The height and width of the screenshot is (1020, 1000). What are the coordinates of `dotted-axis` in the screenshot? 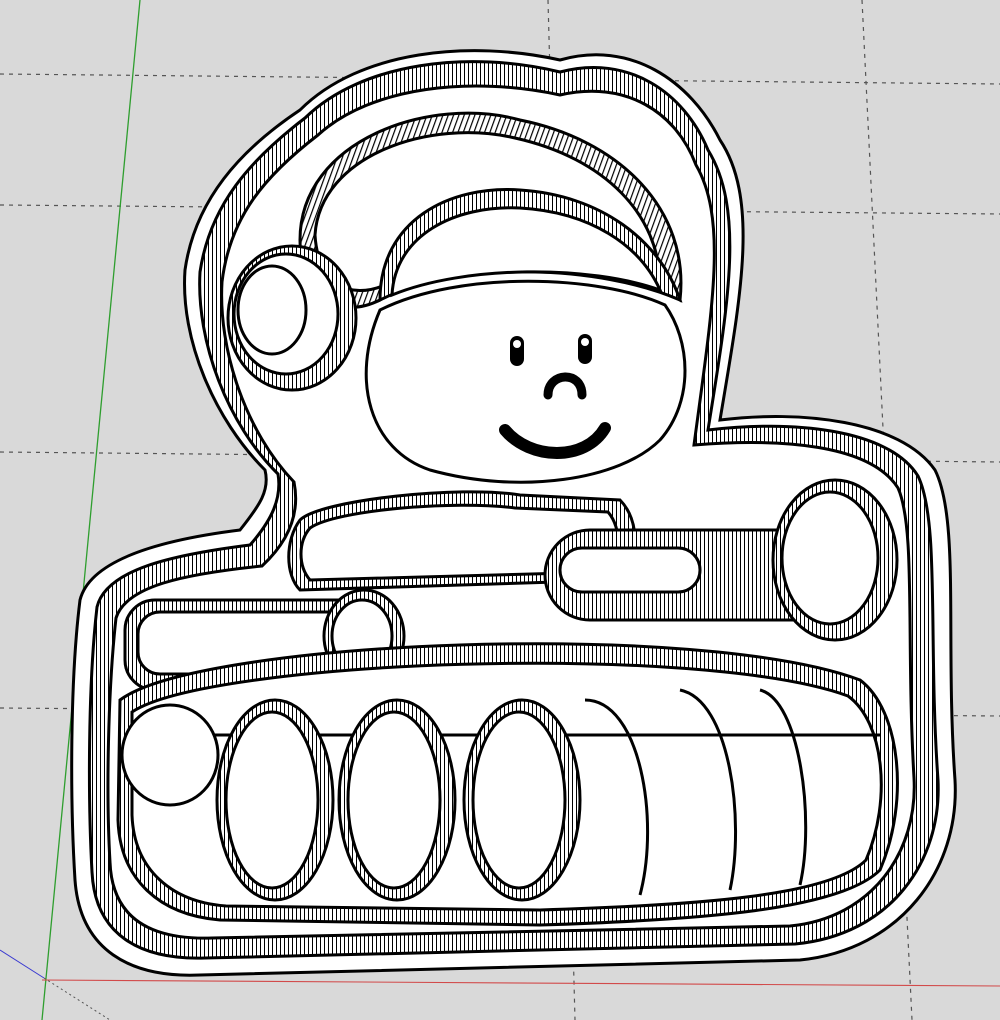 It's located at (77, 998).